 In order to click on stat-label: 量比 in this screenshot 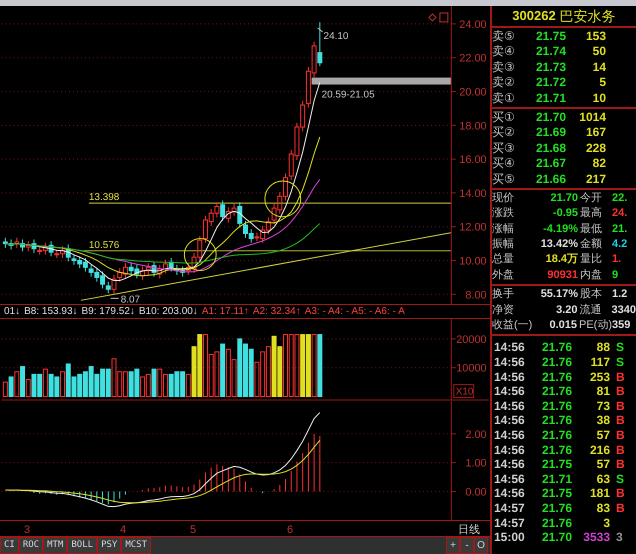, I will do `click(591, 260)`.